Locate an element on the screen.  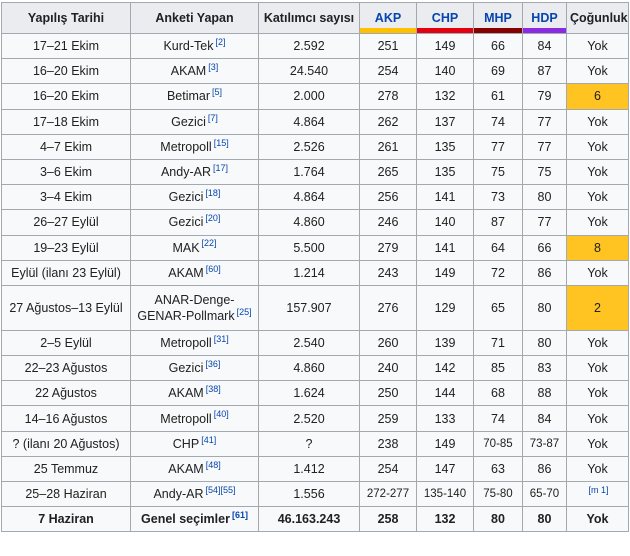
table-row: 25 Temmuz AKAM [48] 1.412 254 147 63 86 Yok is located at coordinates (315, 469).